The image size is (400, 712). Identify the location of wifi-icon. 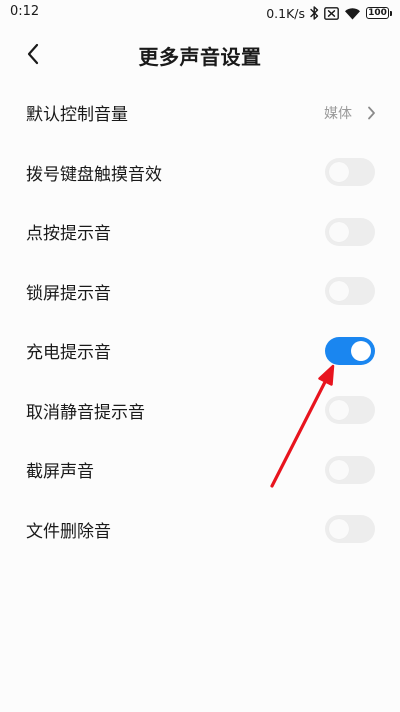
(352, 13).